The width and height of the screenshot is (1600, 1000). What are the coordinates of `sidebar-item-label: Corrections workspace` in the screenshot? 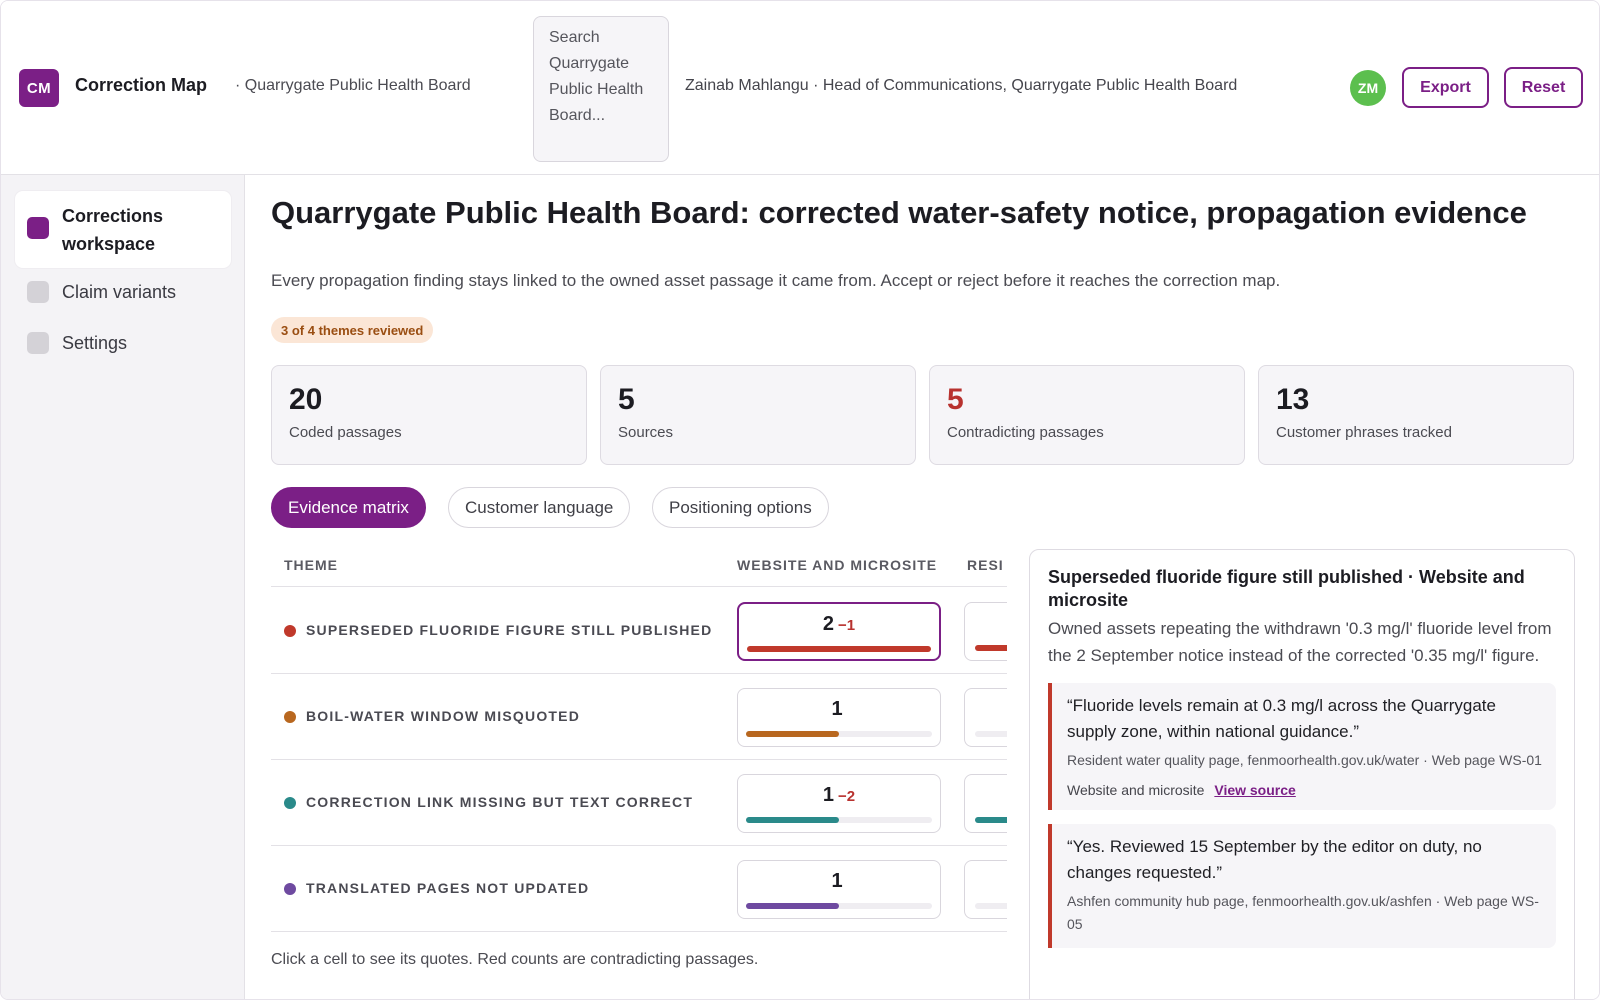 It's located at (113, 230).